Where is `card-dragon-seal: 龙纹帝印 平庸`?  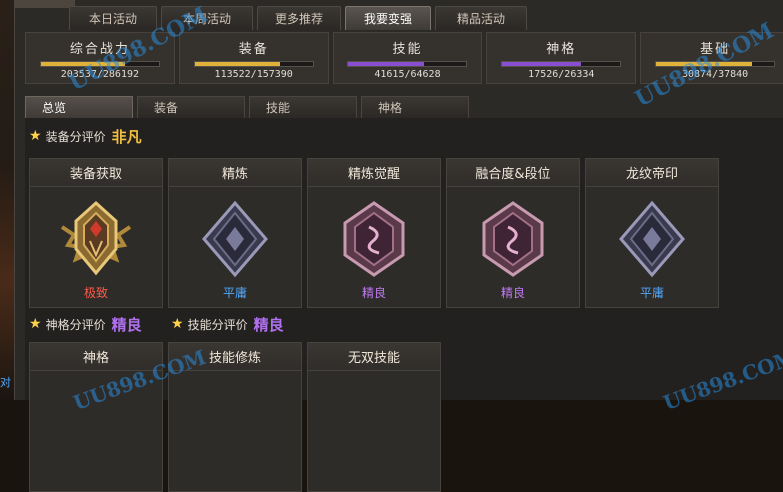
card-dragon-seal: 龙纹帝印 平庸 is located at coordinates (652, 233).